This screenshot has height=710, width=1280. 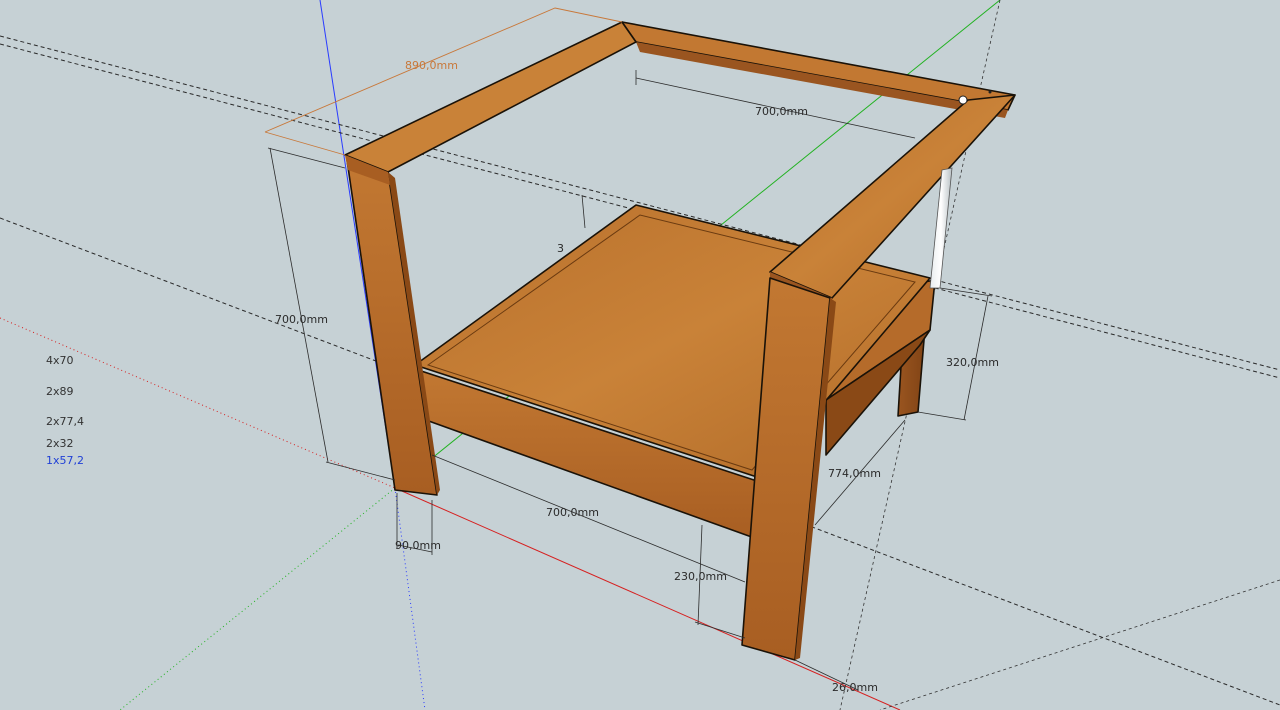 I want to click on dim-890-ext, so click(x=305, y=143).